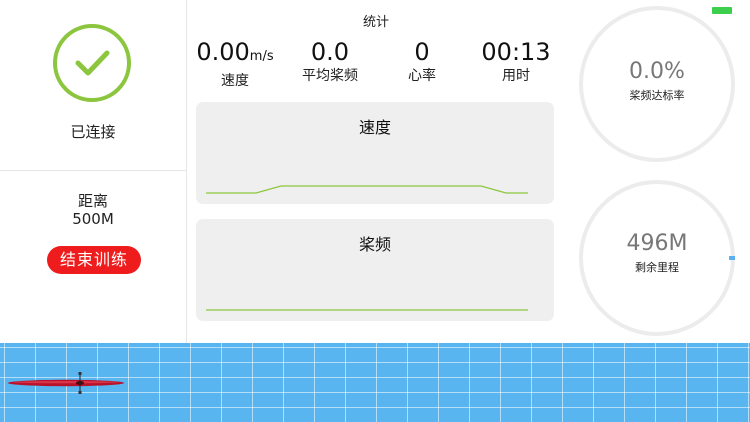 The height and width of the screenshot is (422, 750). What do you see at coordinates (92, 201) in the screenshot?
I see `distance-label: 距离` at bounding box center [92, 201].